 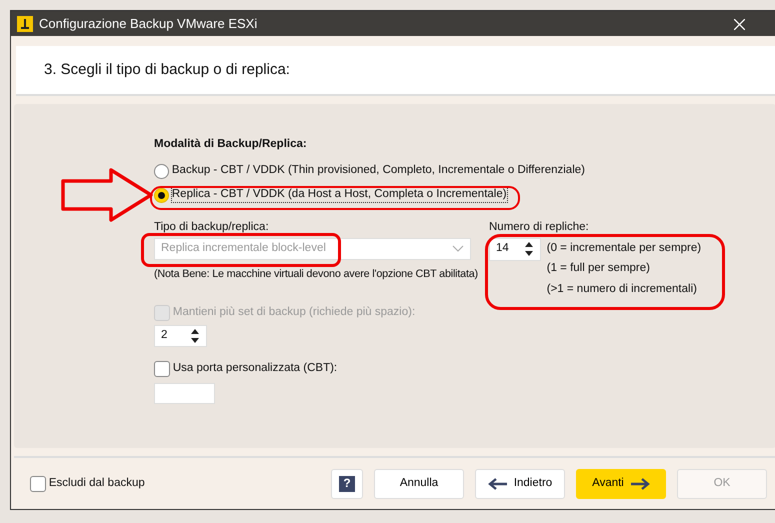 What do you see at coordinates (622, 290) in the screenshot?
I see `hint-text: (>1 = numero di incrementali)` at bounding box center [622, 290].